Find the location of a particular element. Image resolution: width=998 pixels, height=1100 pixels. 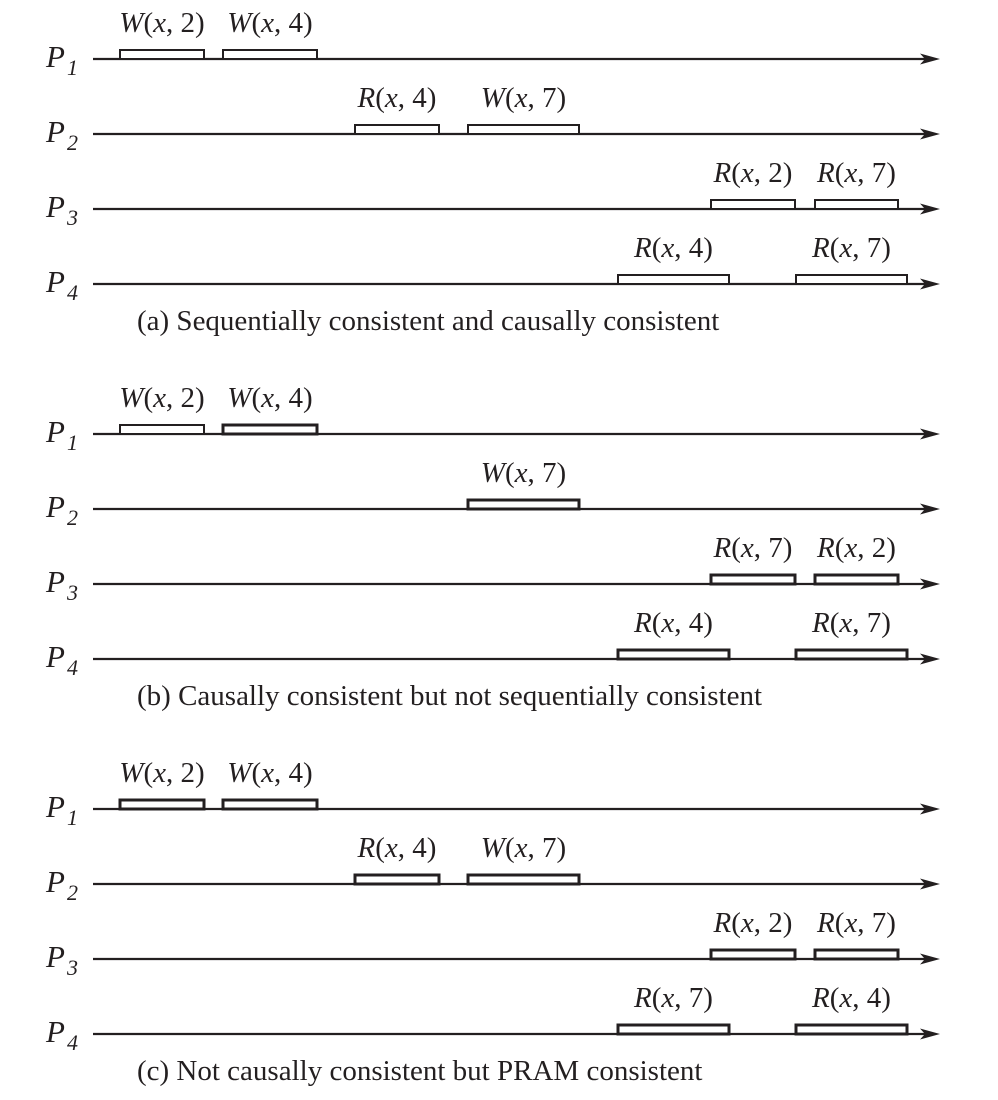

operation-label: R(x, 2) is located at coordinates (856, 548).